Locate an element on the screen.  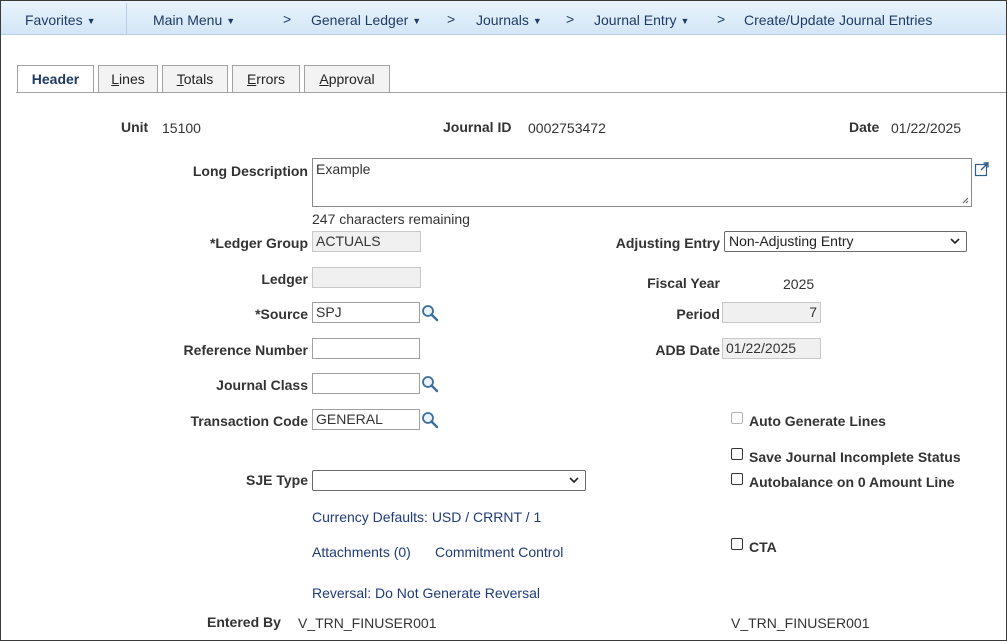
ledger-group-field: ACTUALS is located at coordinates (366, 241).